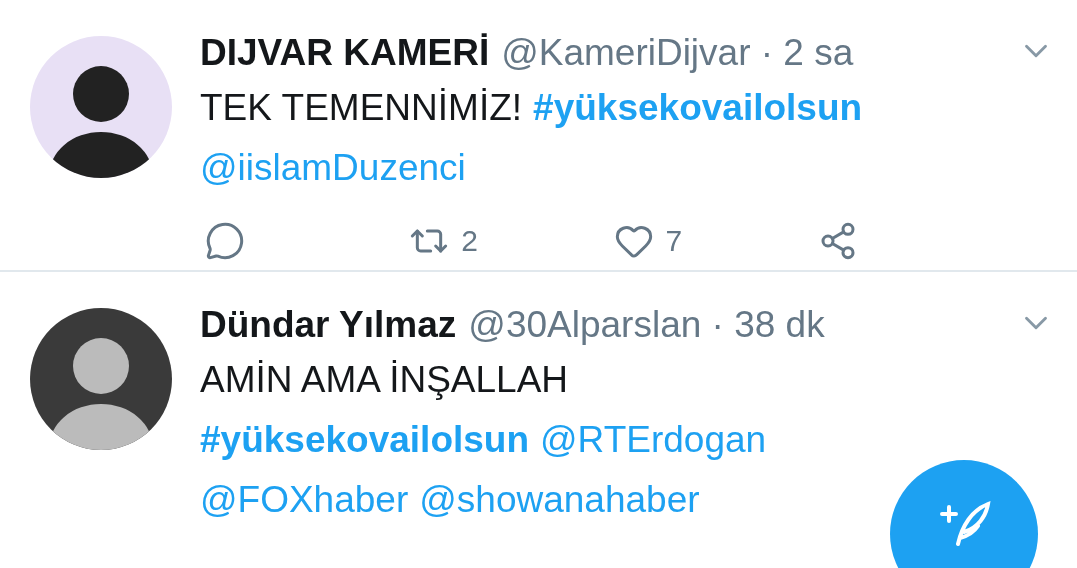  What do you see at coordinates (304, 500) in the screenshot?
I see `mention-link: @FOXhaber` at bounding box center [304, 500].